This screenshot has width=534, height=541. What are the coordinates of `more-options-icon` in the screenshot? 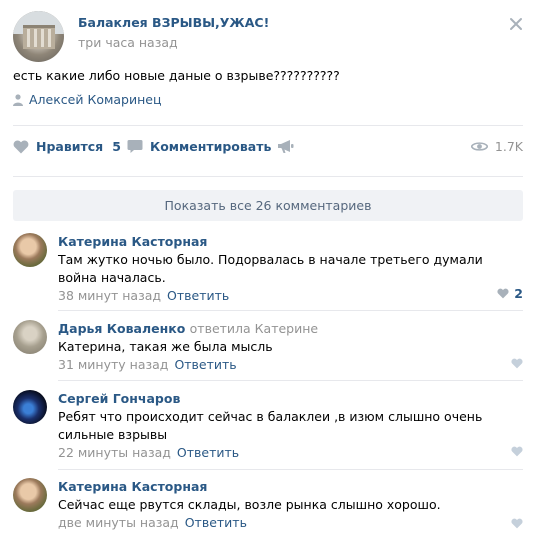 It's located at (516, 24).